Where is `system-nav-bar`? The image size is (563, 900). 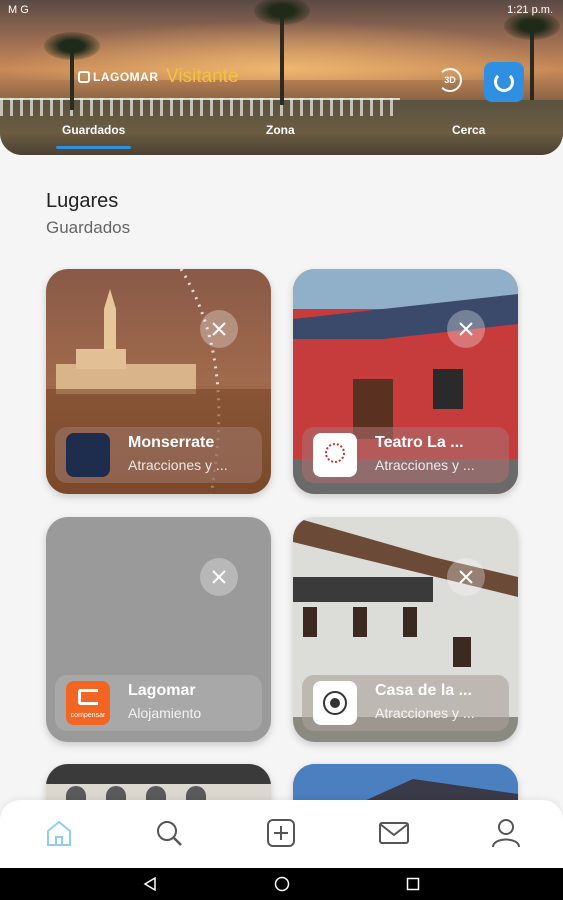 system-nav-bar is located at coordinates (281, 884).